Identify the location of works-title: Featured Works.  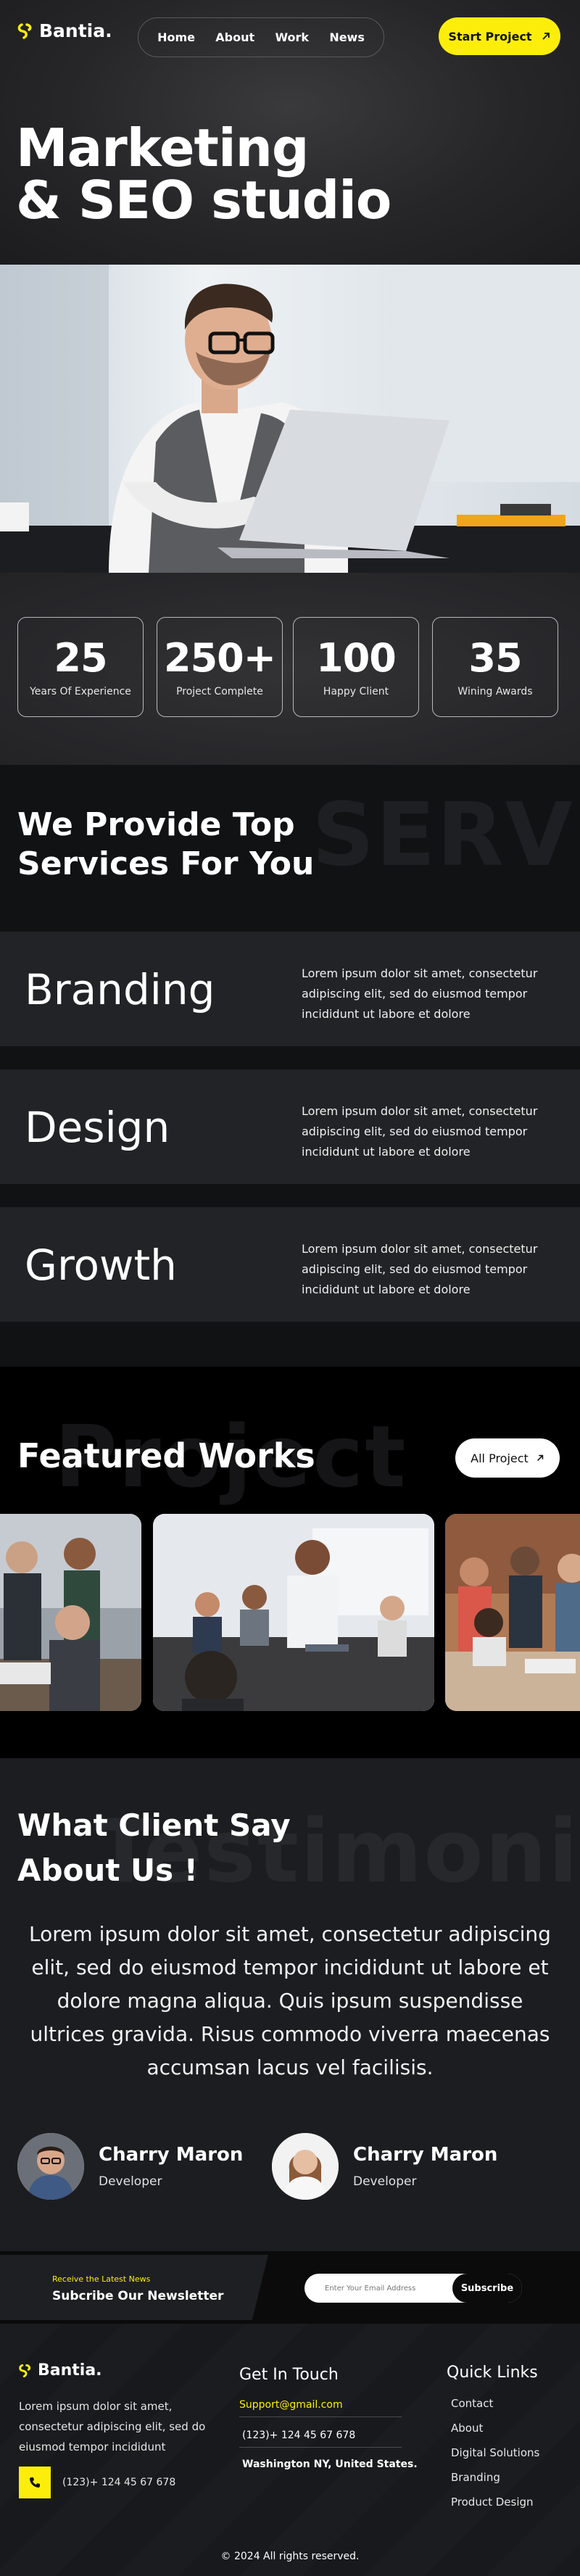
(166, 1455).